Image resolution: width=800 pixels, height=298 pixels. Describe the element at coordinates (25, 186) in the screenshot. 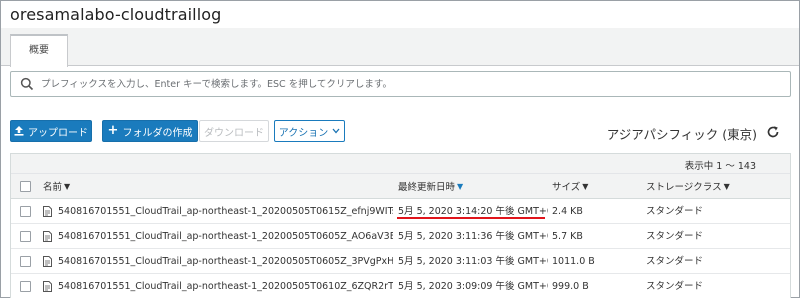

I see `select-all-checkbox` at that location.